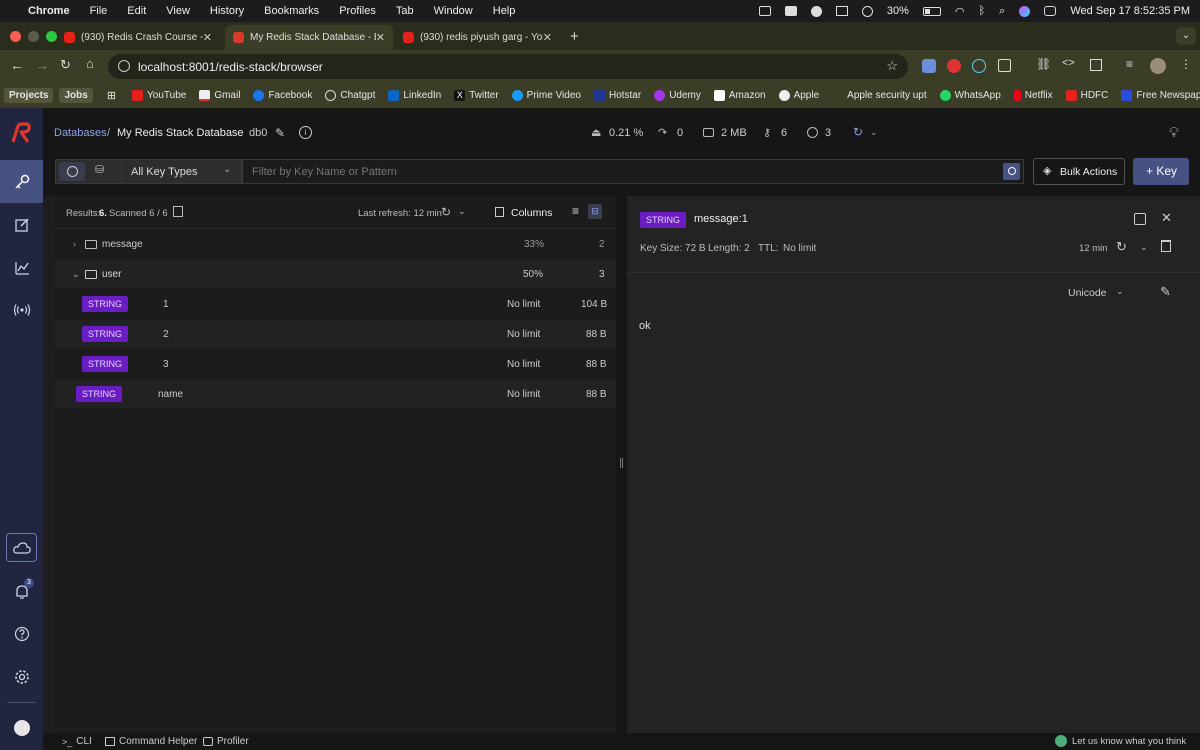 The width and height of the screenshot is (1200, 750). I want to click on back-icon: ←, so click(17, 65).